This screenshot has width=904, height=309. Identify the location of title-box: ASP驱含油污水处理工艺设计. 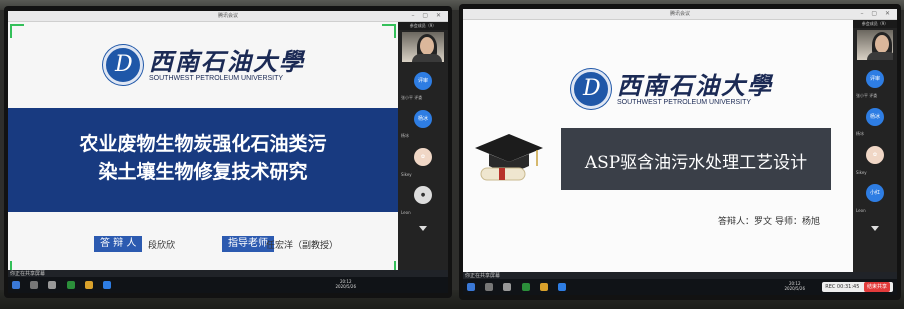
(696, 159).